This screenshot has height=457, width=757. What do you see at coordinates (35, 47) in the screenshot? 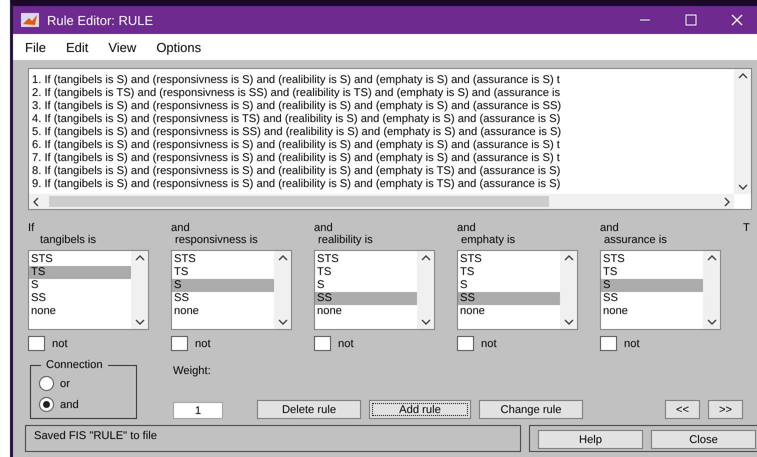
I see `menu-item: File` at bounding box center [35, 47].